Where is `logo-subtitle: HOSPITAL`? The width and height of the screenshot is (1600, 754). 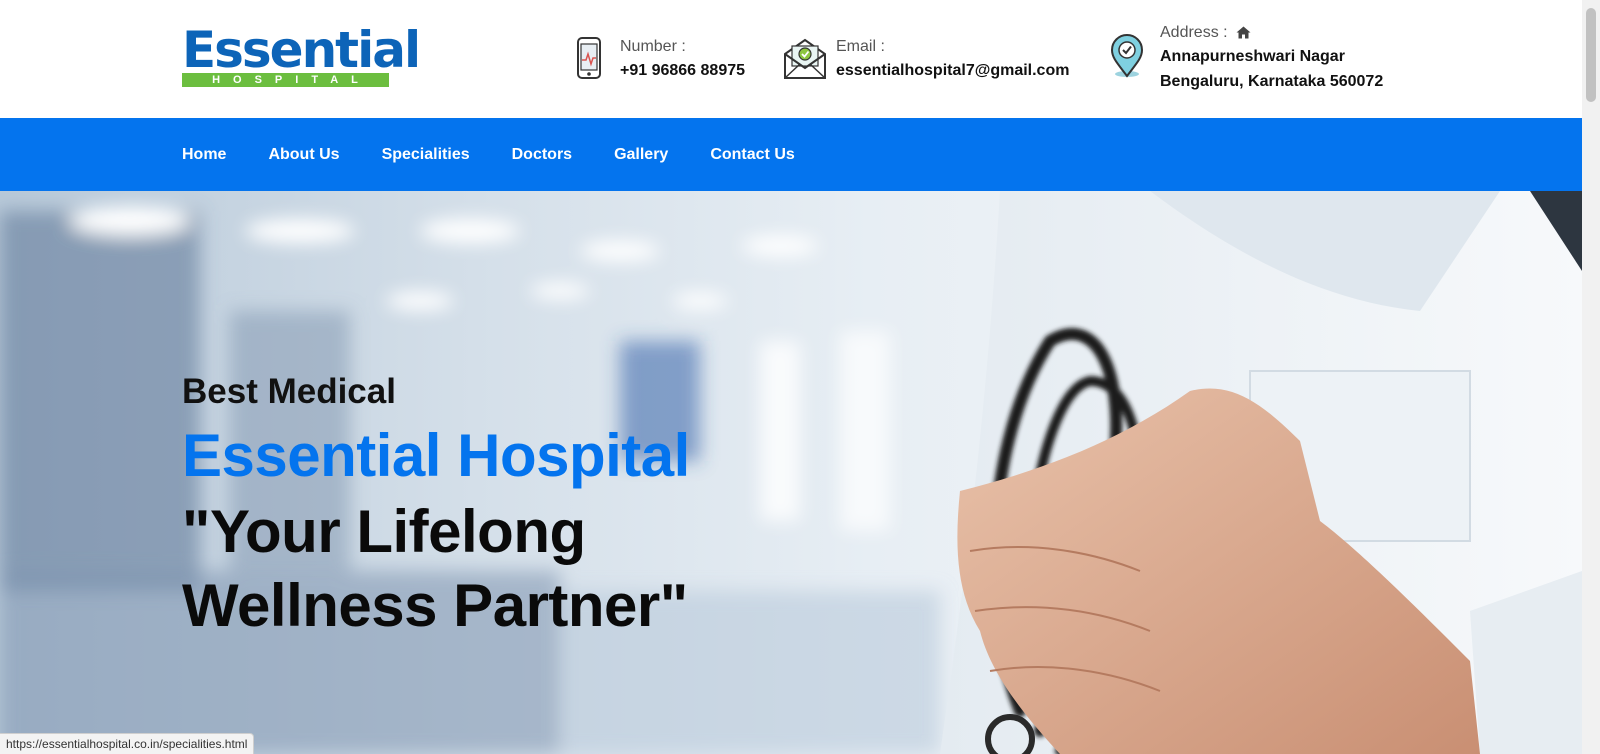 logo-subtitle: HOSPITAL is located at coordinates (285, 80).